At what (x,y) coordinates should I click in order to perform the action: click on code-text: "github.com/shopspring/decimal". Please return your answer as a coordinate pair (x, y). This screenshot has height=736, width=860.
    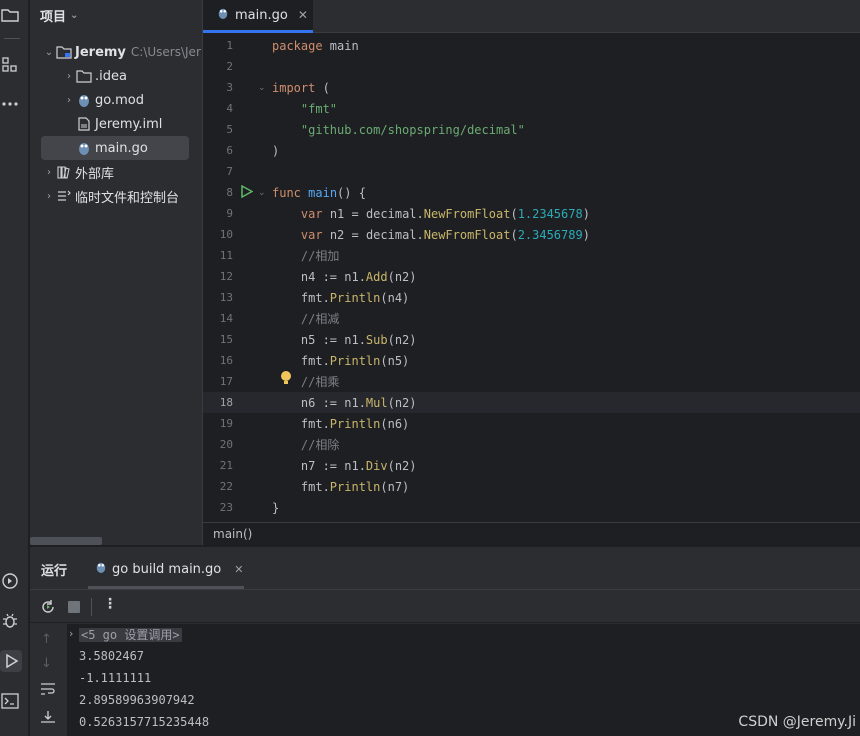
    Looking at the image, I should click on (398, 130).